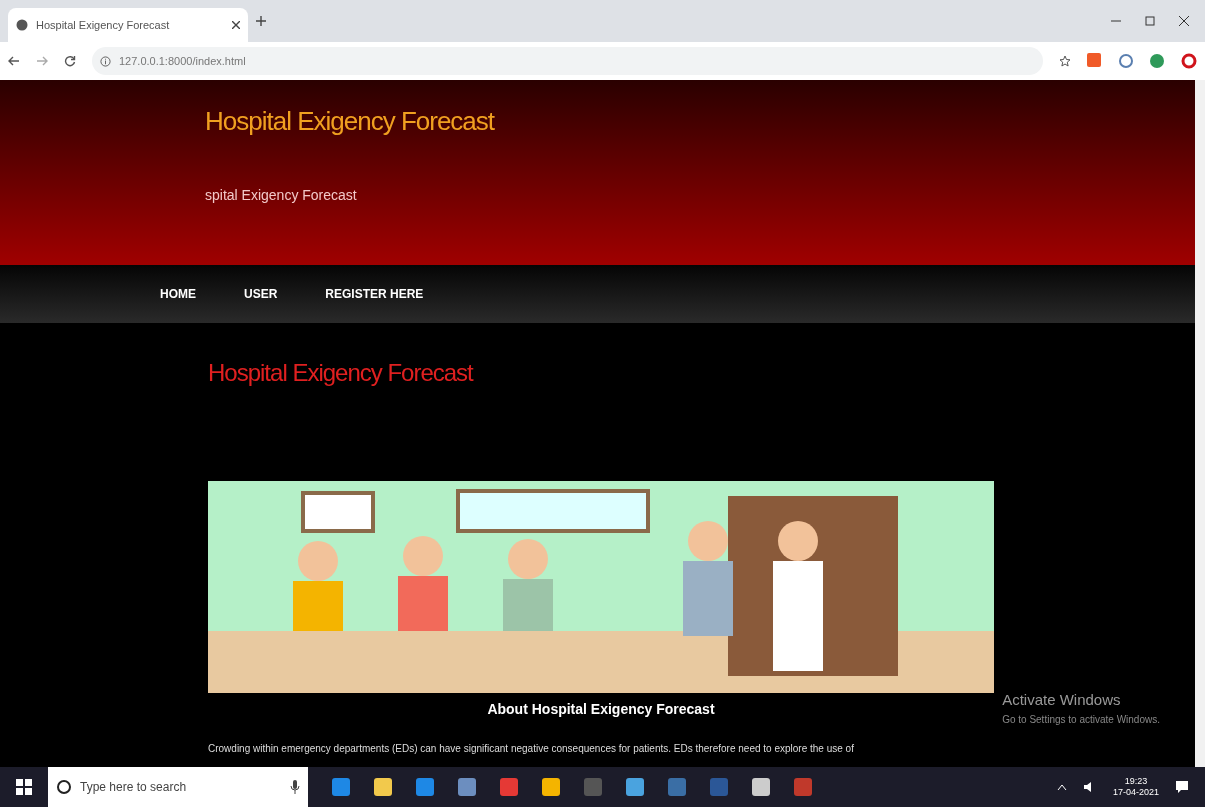  I want to click on activation-notice-title: Activate Windows, so click(1062, 700).